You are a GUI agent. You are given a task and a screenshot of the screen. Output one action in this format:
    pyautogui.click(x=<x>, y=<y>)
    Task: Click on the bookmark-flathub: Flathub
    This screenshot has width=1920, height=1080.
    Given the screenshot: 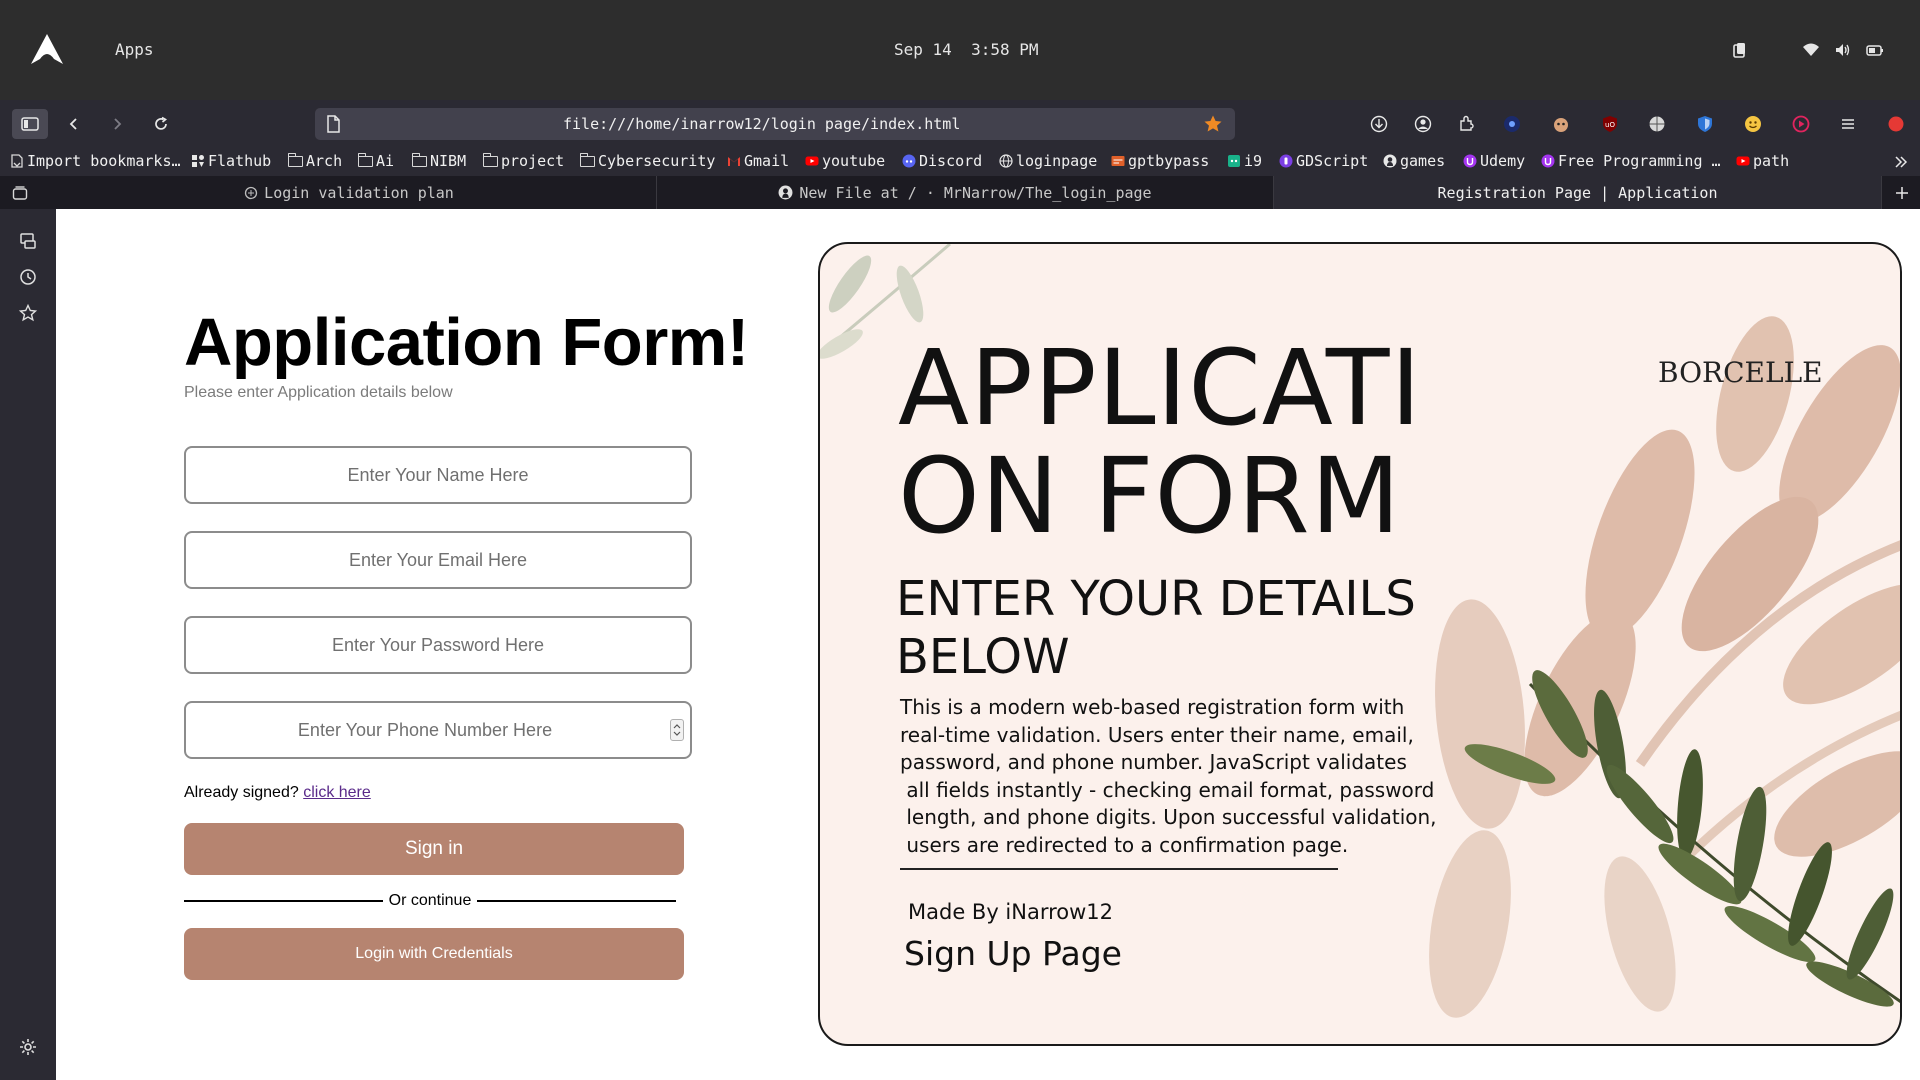 What is the action you would take?
    pyautogui.click(x=231, y=161)
    